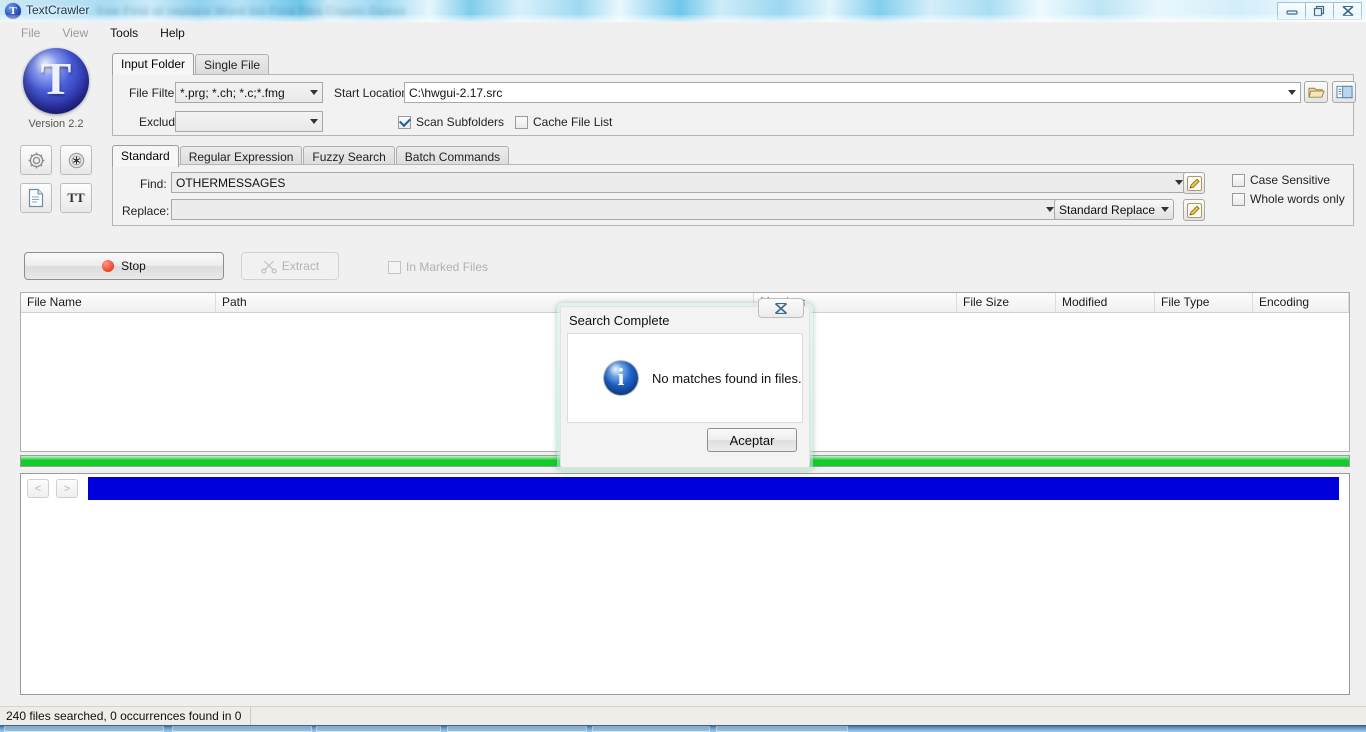  What do you see at coordinates (269, 267) in the screenshot?
I see `scissors-icon` at bounding box center [269, 267].